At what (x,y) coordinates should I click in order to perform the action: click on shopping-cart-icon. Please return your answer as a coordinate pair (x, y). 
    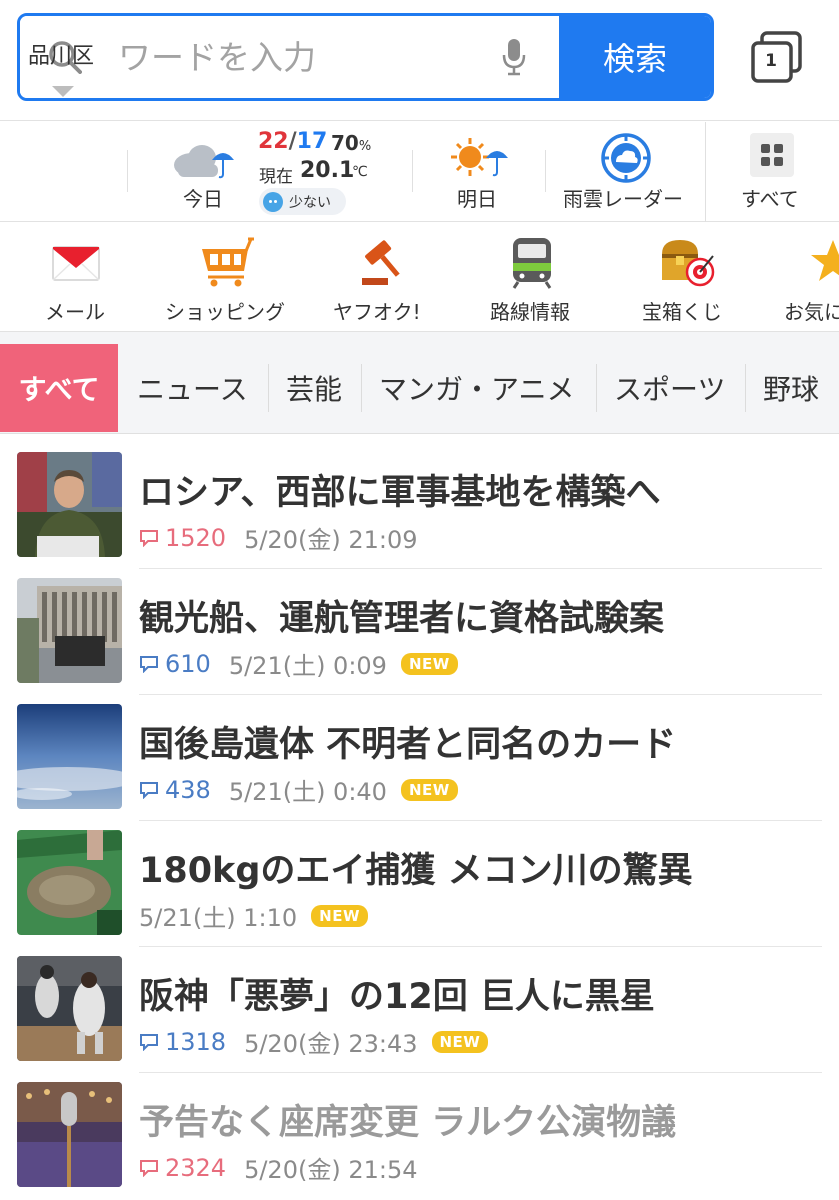
    Looking at the image, I should click on (228, 262).